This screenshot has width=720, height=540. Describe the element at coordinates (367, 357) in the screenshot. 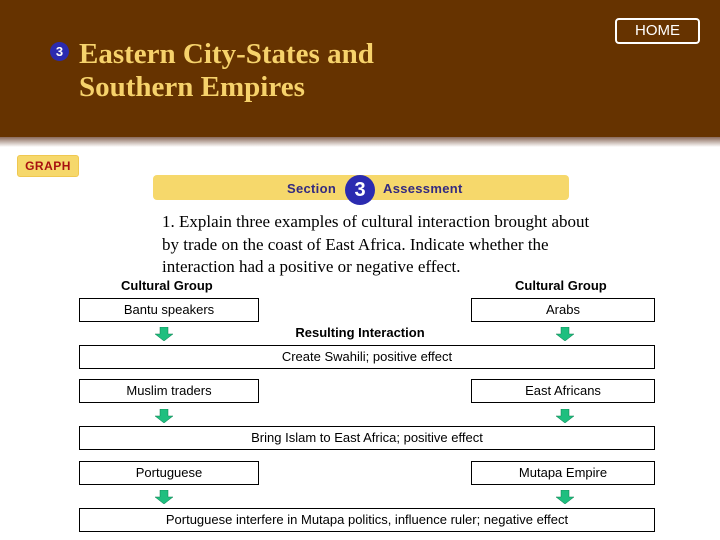

I see `result-box: Create Swahili; positive effect` at that location.